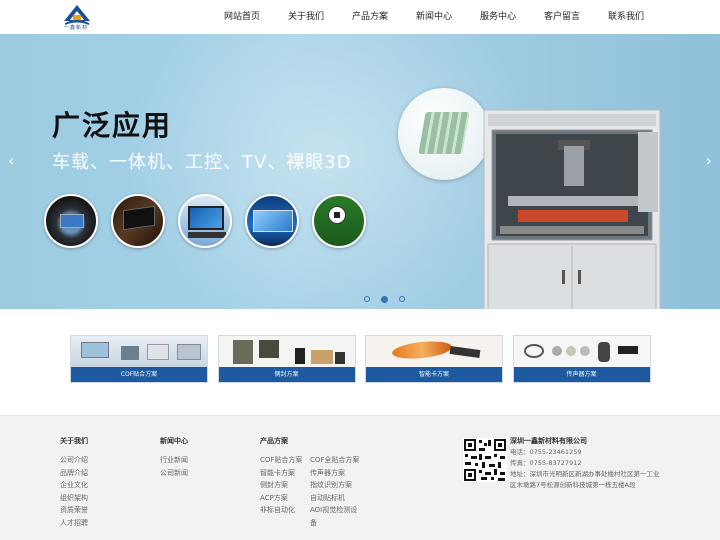 Image resolution: width=720 pixels, height=540 pixels. I want to click on footer-about-column: 关于我们 公司介绍 品牌介绍 企业文化 组织架构 资质荣誉 人才招聘, so click(74, 482).